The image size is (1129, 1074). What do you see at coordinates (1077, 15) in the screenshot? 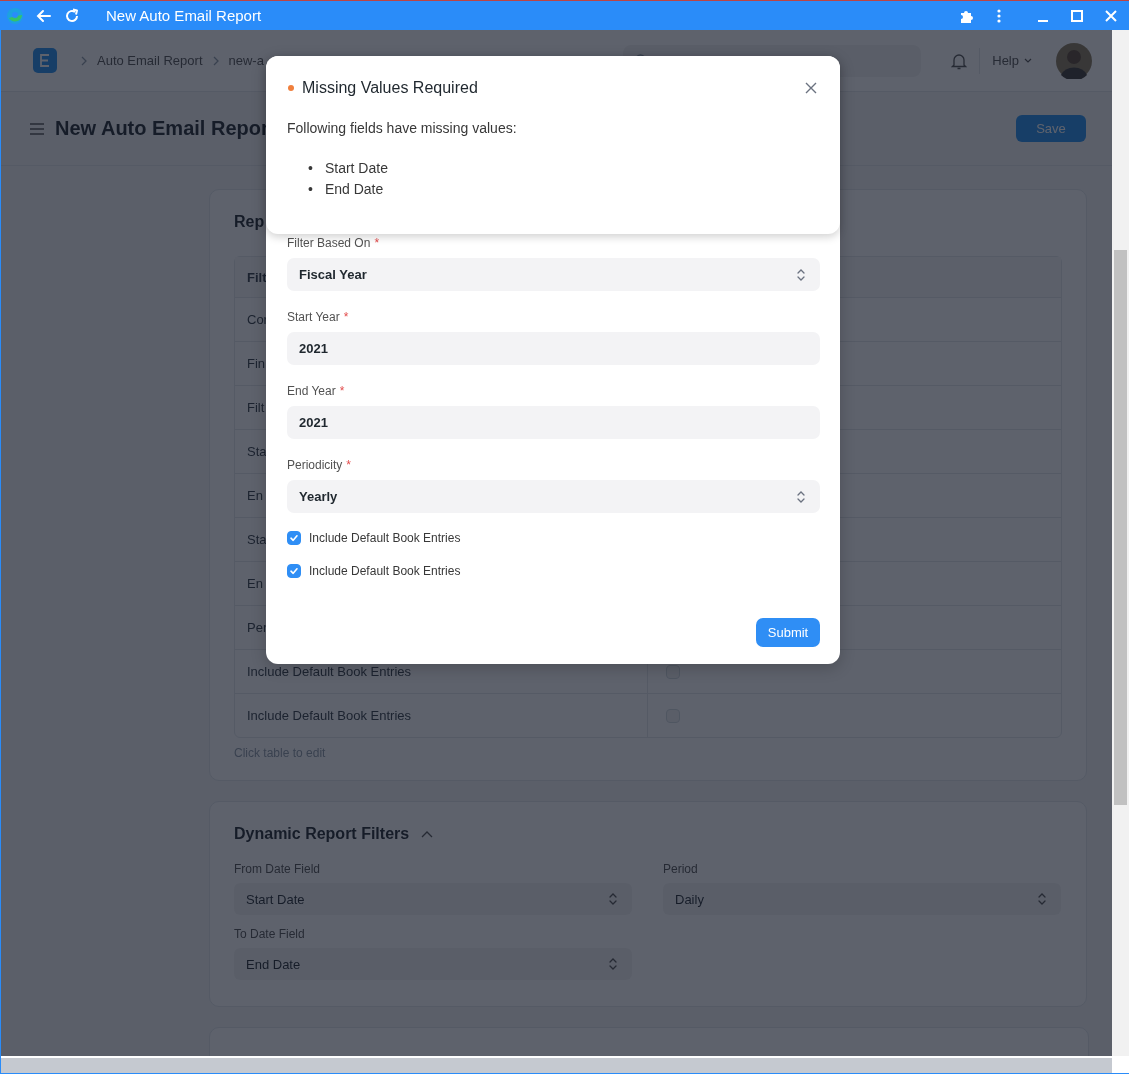
I see `maximize-icon` at bounding box center [1077, 15].